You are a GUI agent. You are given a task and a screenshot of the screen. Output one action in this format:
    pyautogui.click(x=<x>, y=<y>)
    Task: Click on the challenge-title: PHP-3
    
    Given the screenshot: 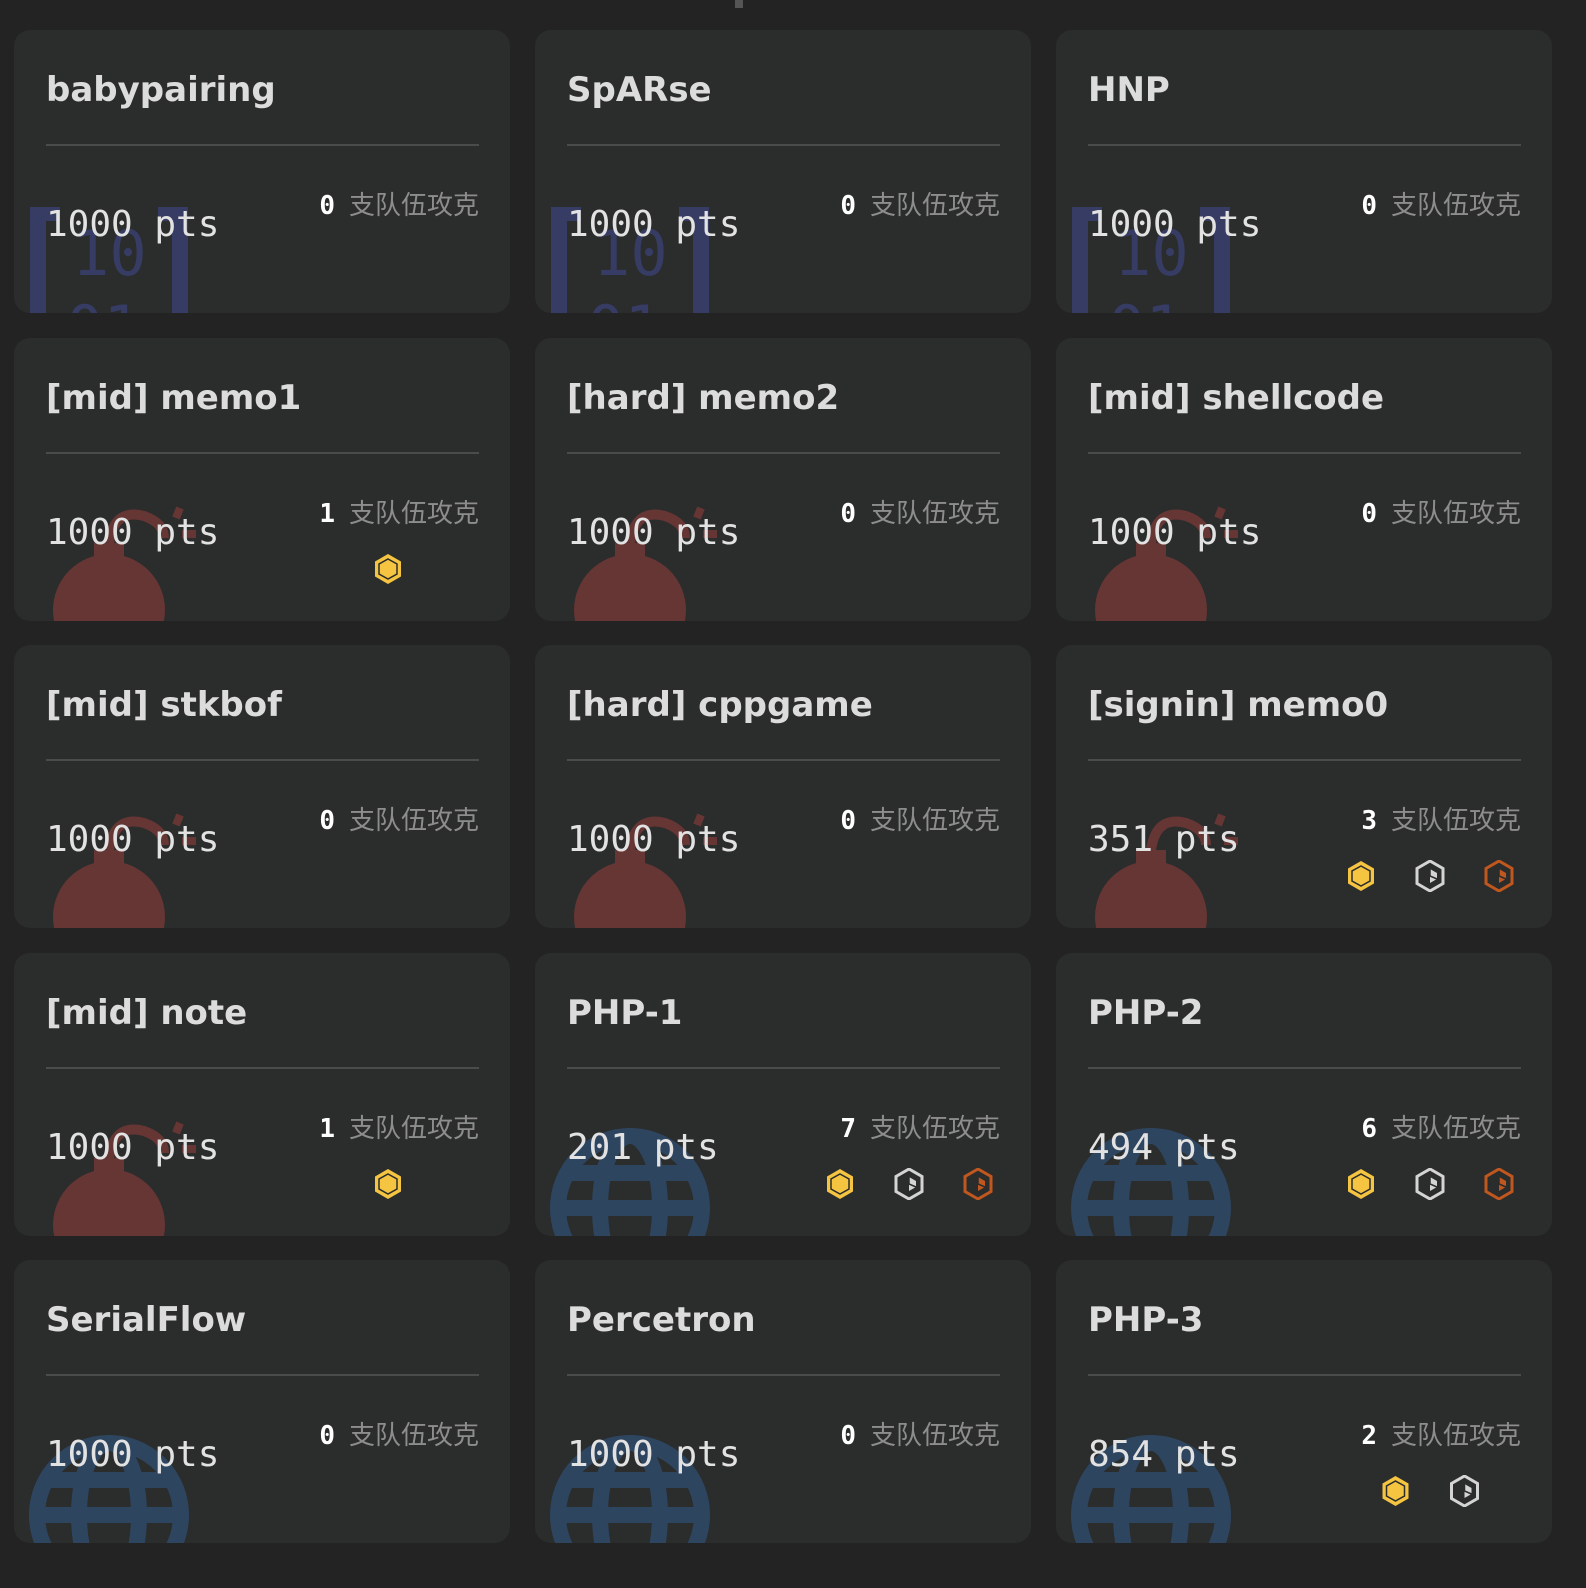 What is the action you would take?
    pyautogui.click(x=1146, y=1320)
    